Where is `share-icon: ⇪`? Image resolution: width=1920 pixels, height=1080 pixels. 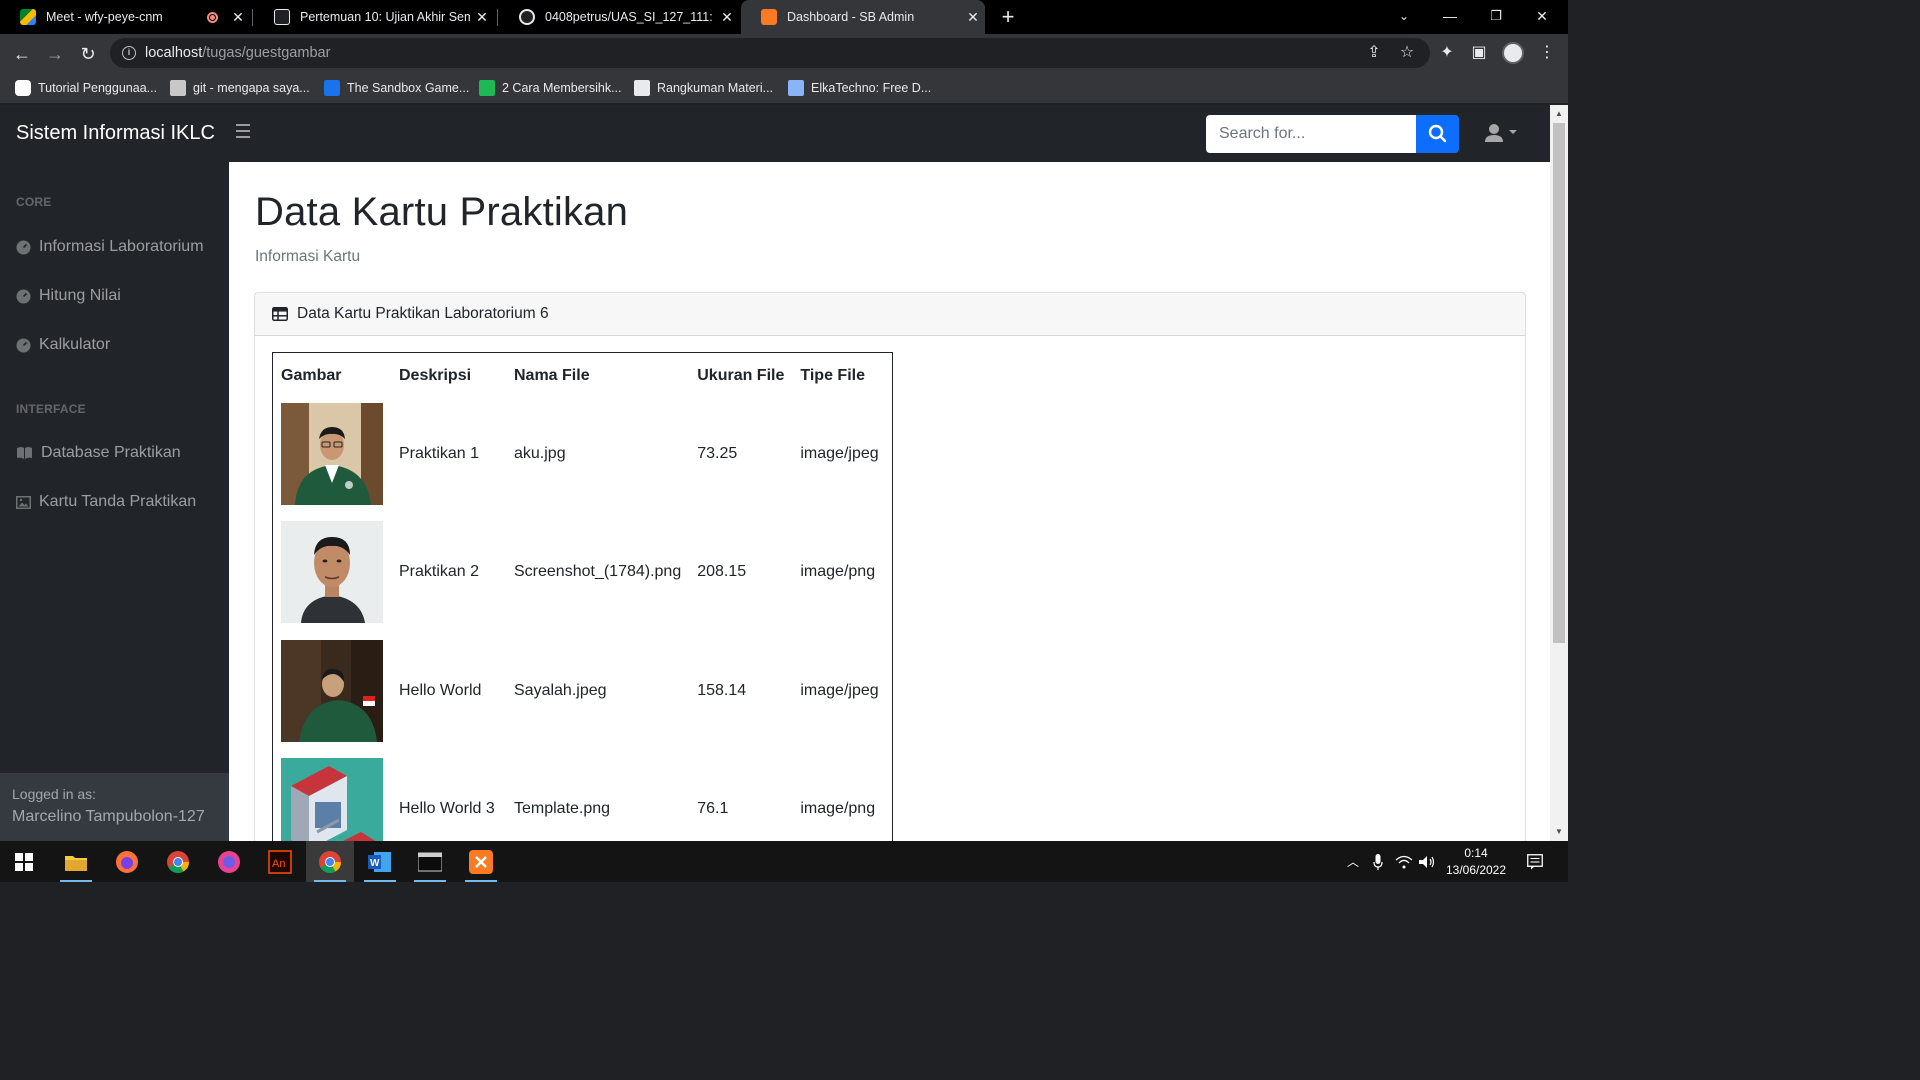 share-icon: ⇪ is located at coordinates (1374, 53).